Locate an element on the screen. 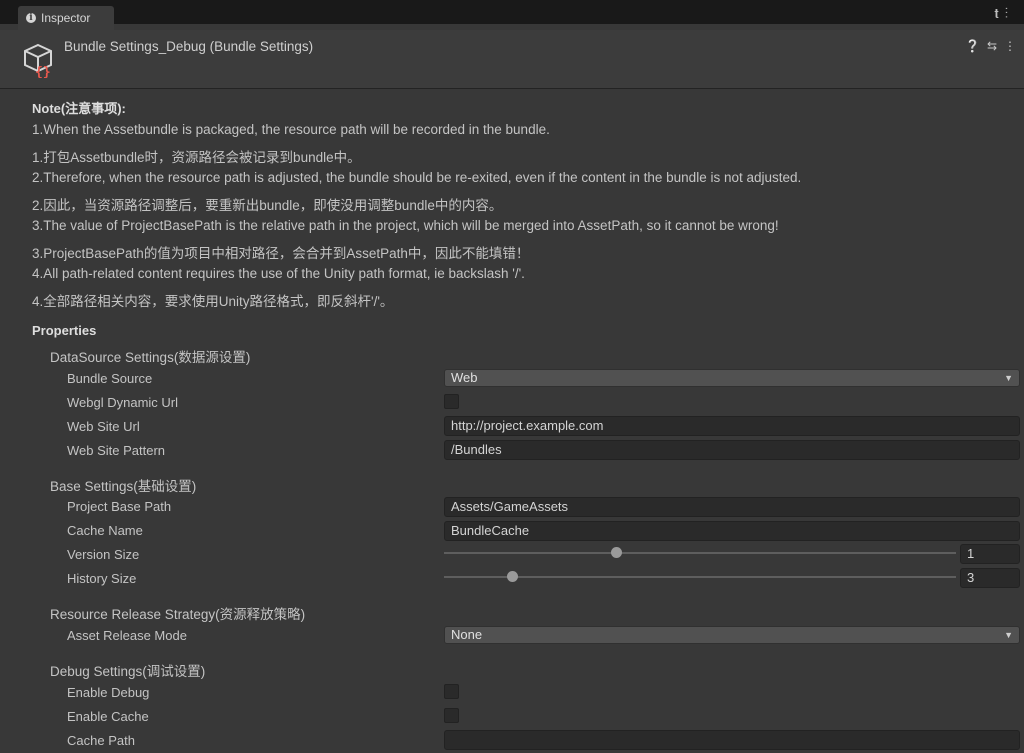  note-line: 4.全部路径相关内容，要求使用Unity路径格式，即反斜杆'/'。 is located at coordinates (213, 301).